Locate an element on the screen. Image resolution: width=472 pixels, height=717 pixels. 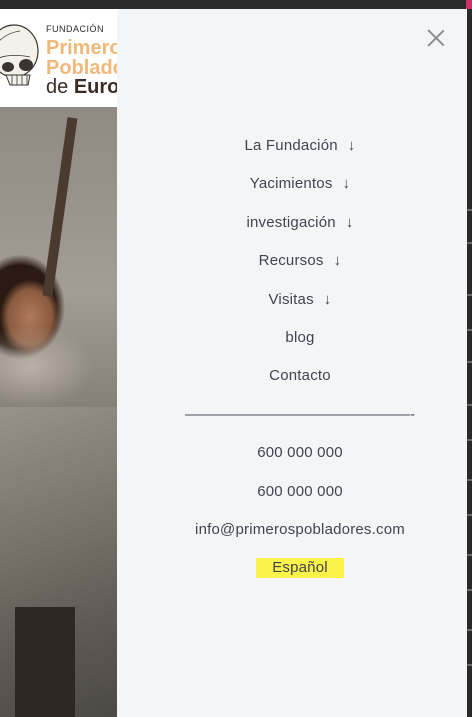
logo-line-3-bold: Europa is located at coordinates (95, 87).